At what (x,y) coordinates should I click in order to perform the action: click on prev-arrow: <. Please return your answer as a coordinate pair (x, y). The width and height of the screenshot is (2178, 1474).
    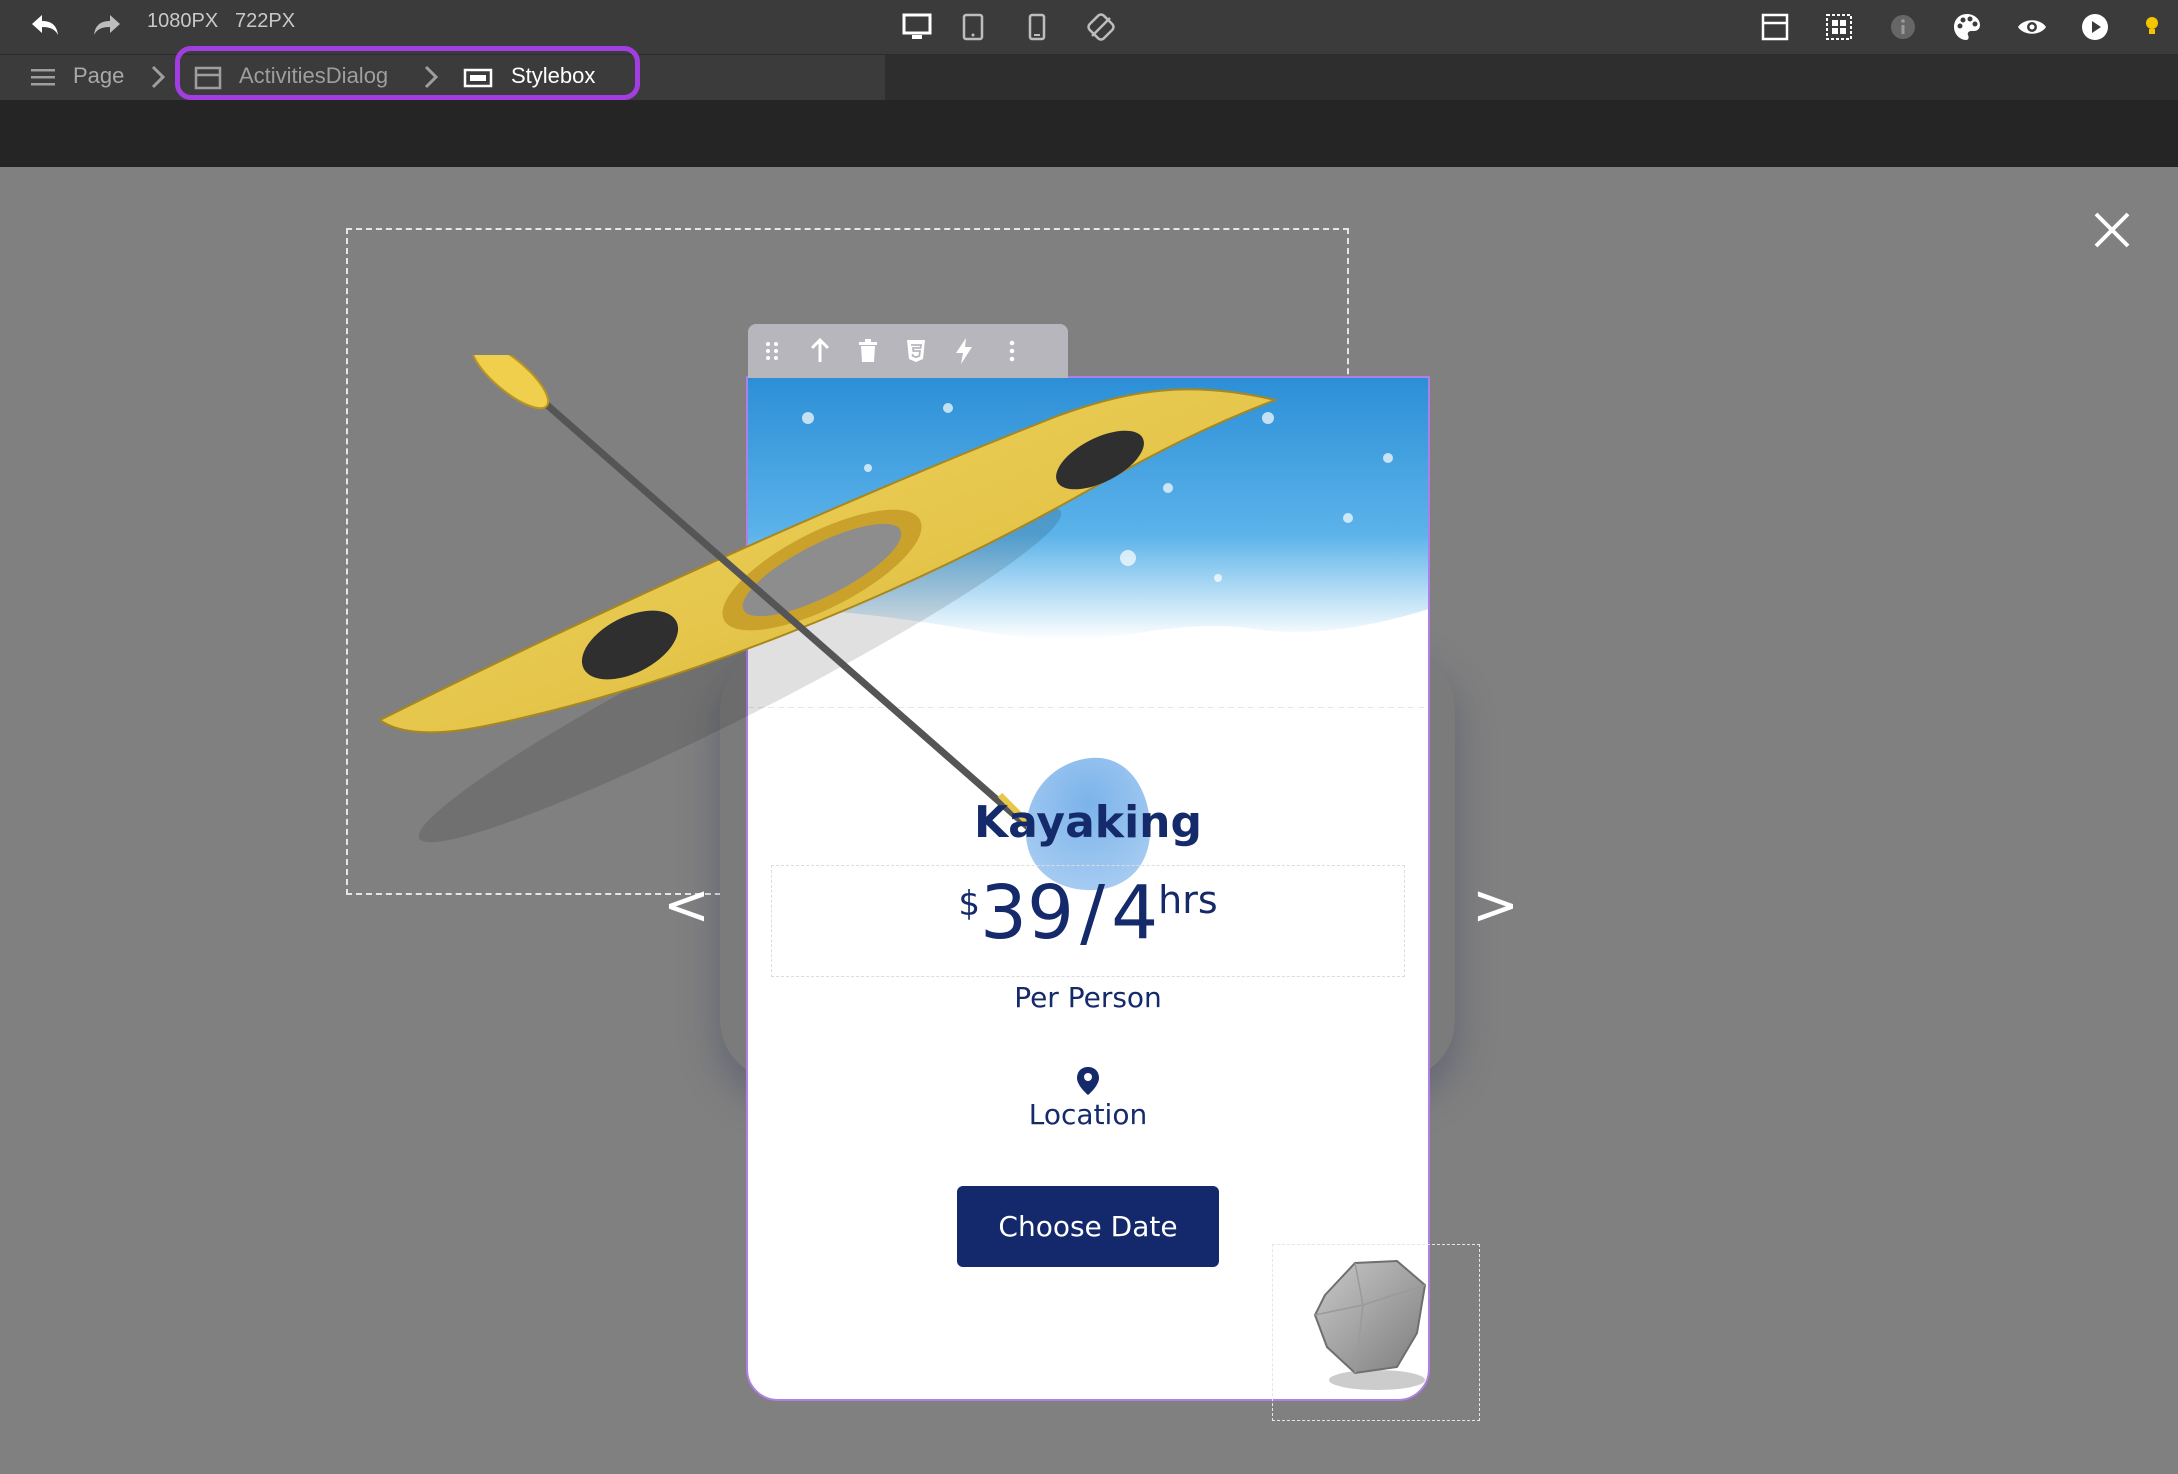
    Looking at the image, I should click on (686, 906).